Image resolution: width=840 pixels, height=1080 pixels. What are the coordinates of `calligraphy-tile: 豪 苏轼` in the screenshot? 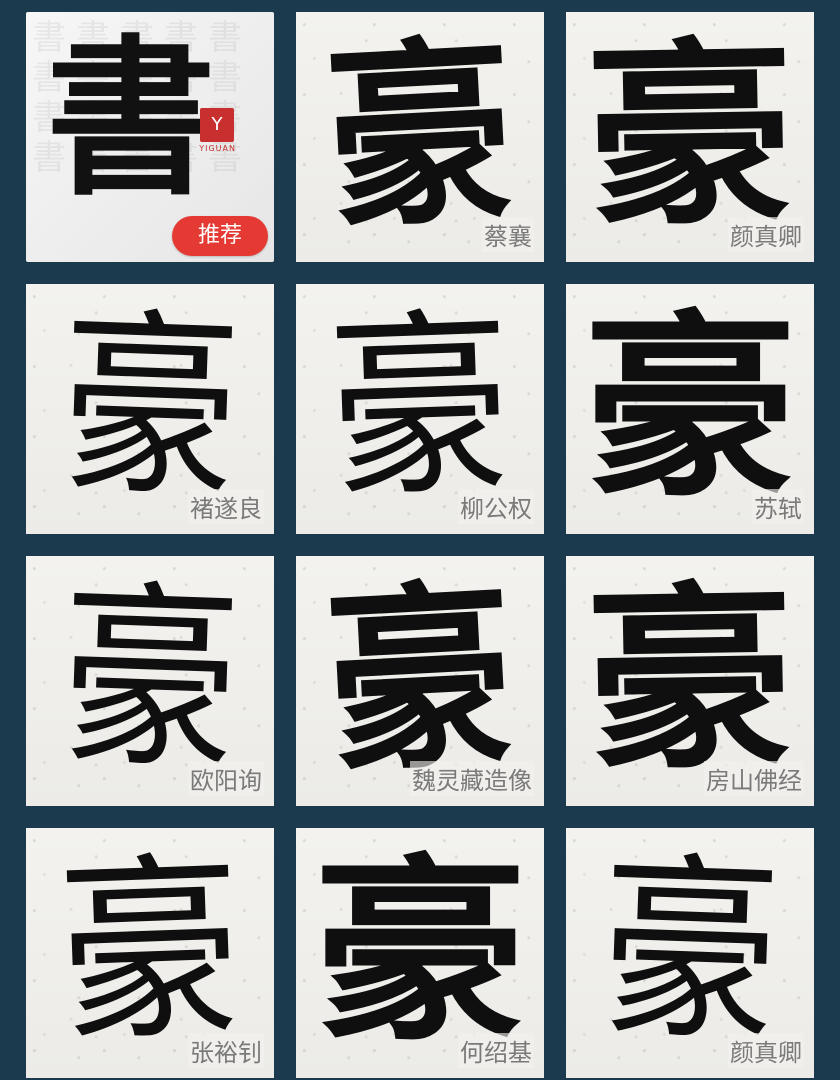 It's located at (690, 409).